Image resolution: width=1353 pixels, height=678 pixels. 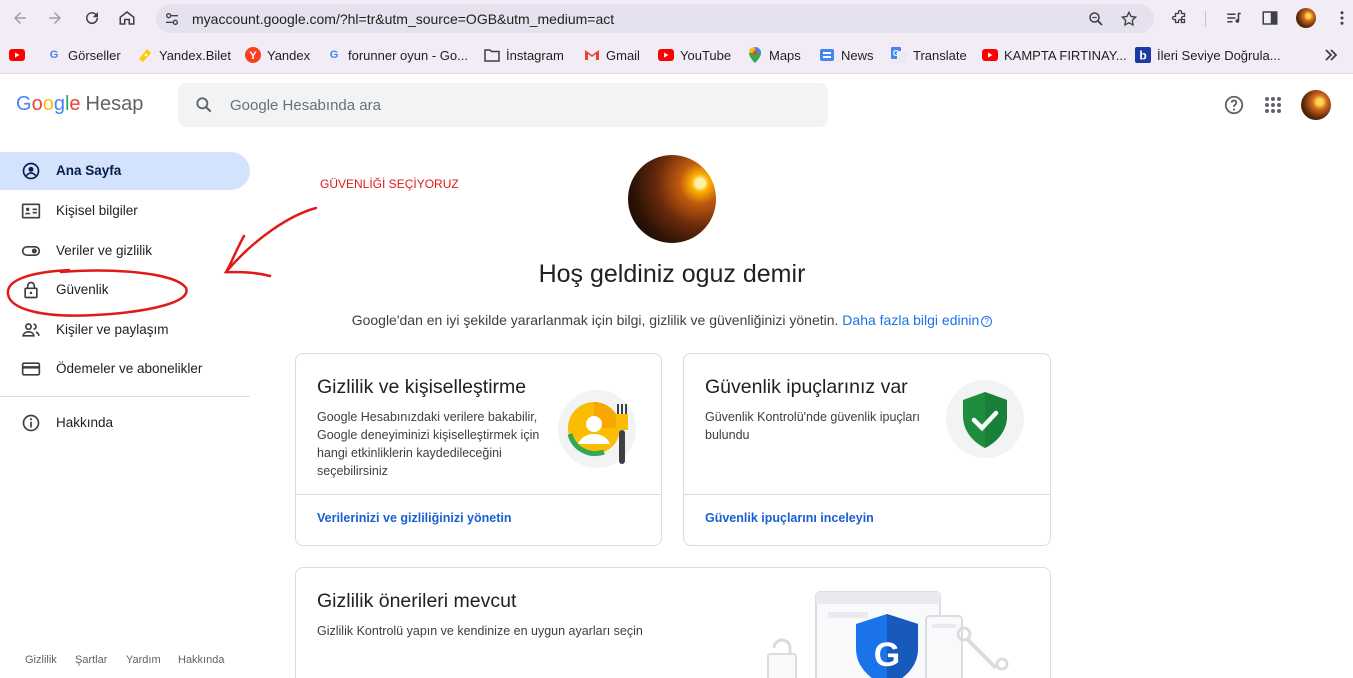 What do you see at coordinates (672, 199) in the screenshot?
I see `profile-photo` at bounding box center [672, 199].